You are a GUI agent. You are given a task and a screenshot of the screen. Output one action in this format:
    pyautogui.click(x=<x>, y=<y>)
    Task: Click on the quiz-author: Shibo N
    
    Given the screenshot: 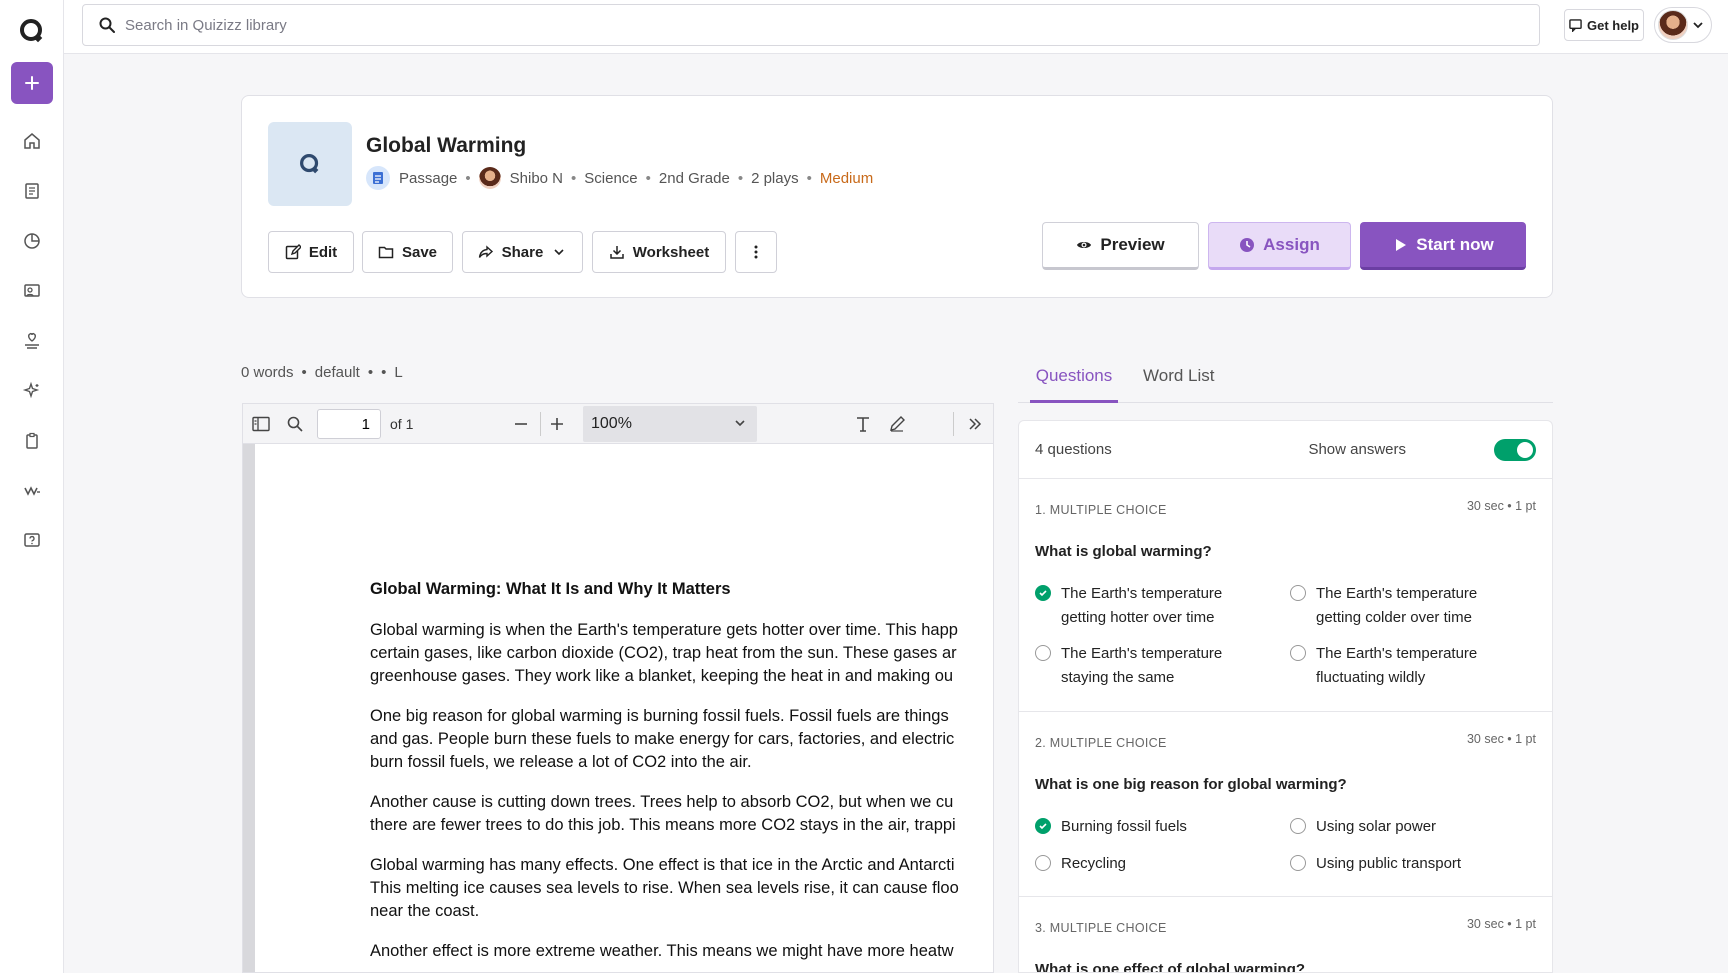 What is the action you would take?
    pyautogui.click(x=536, y=178)
    